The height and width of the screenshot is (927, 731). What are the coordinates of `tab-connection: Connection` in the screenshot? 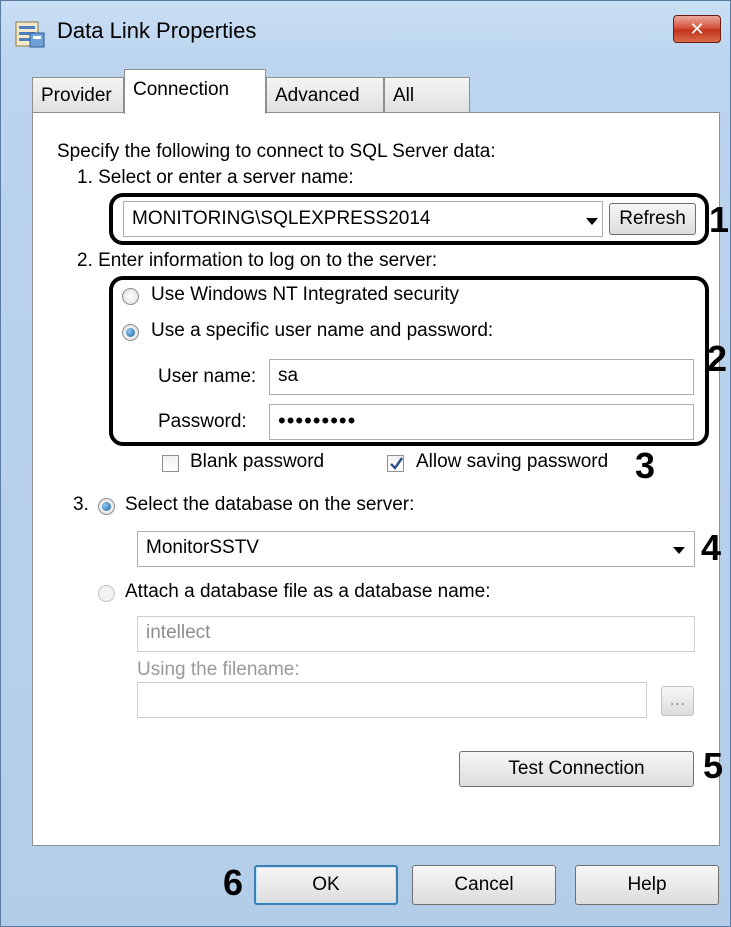 It's located at (195, 91).